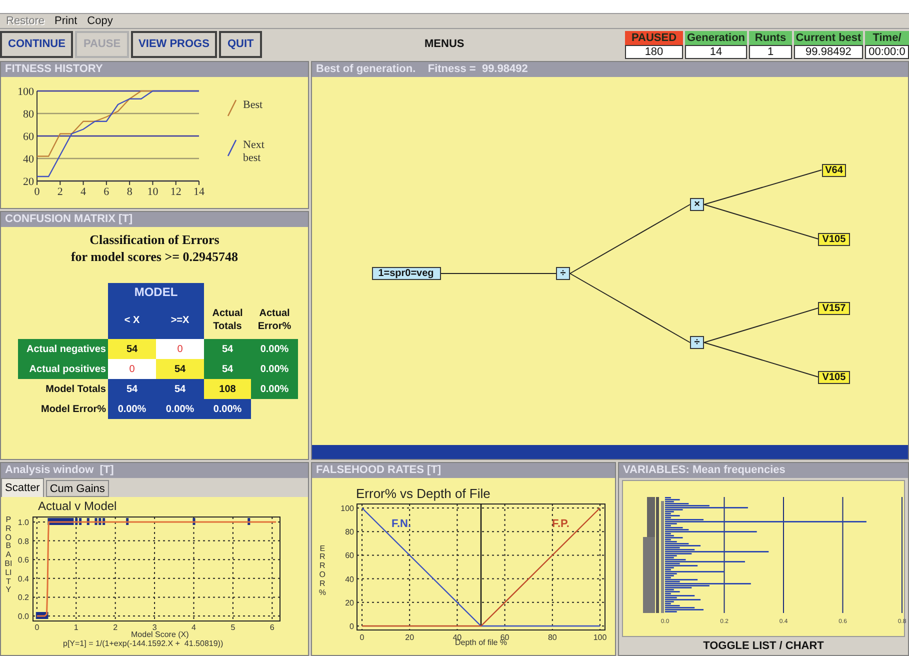 This screenshot has width=909, height=656. Describe the element at coordinates (63, 369) in the screenshot. I see `row-header: Actual positives` at that location.